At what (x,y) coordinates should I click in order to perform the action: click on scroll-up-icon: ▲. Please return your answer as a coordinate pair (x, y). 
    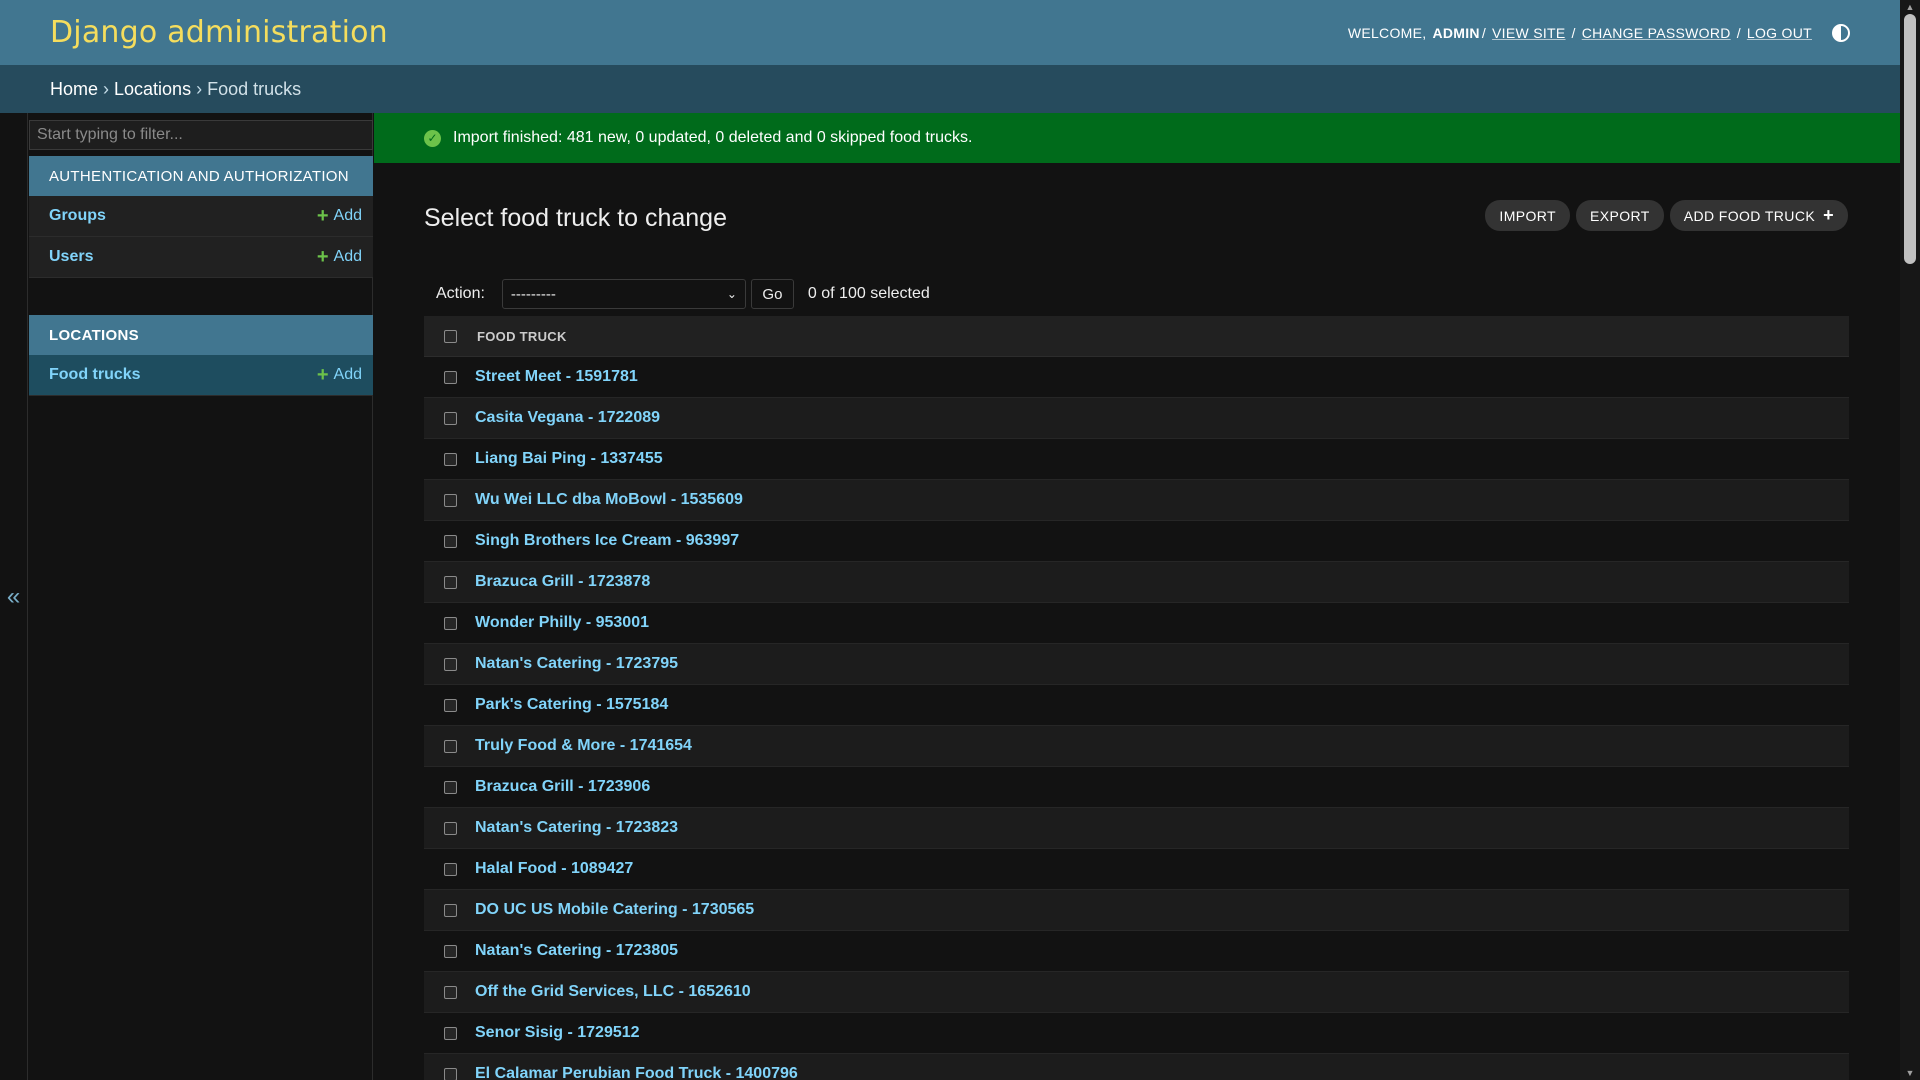
    Looking at the image, I should click on (1910, 7).